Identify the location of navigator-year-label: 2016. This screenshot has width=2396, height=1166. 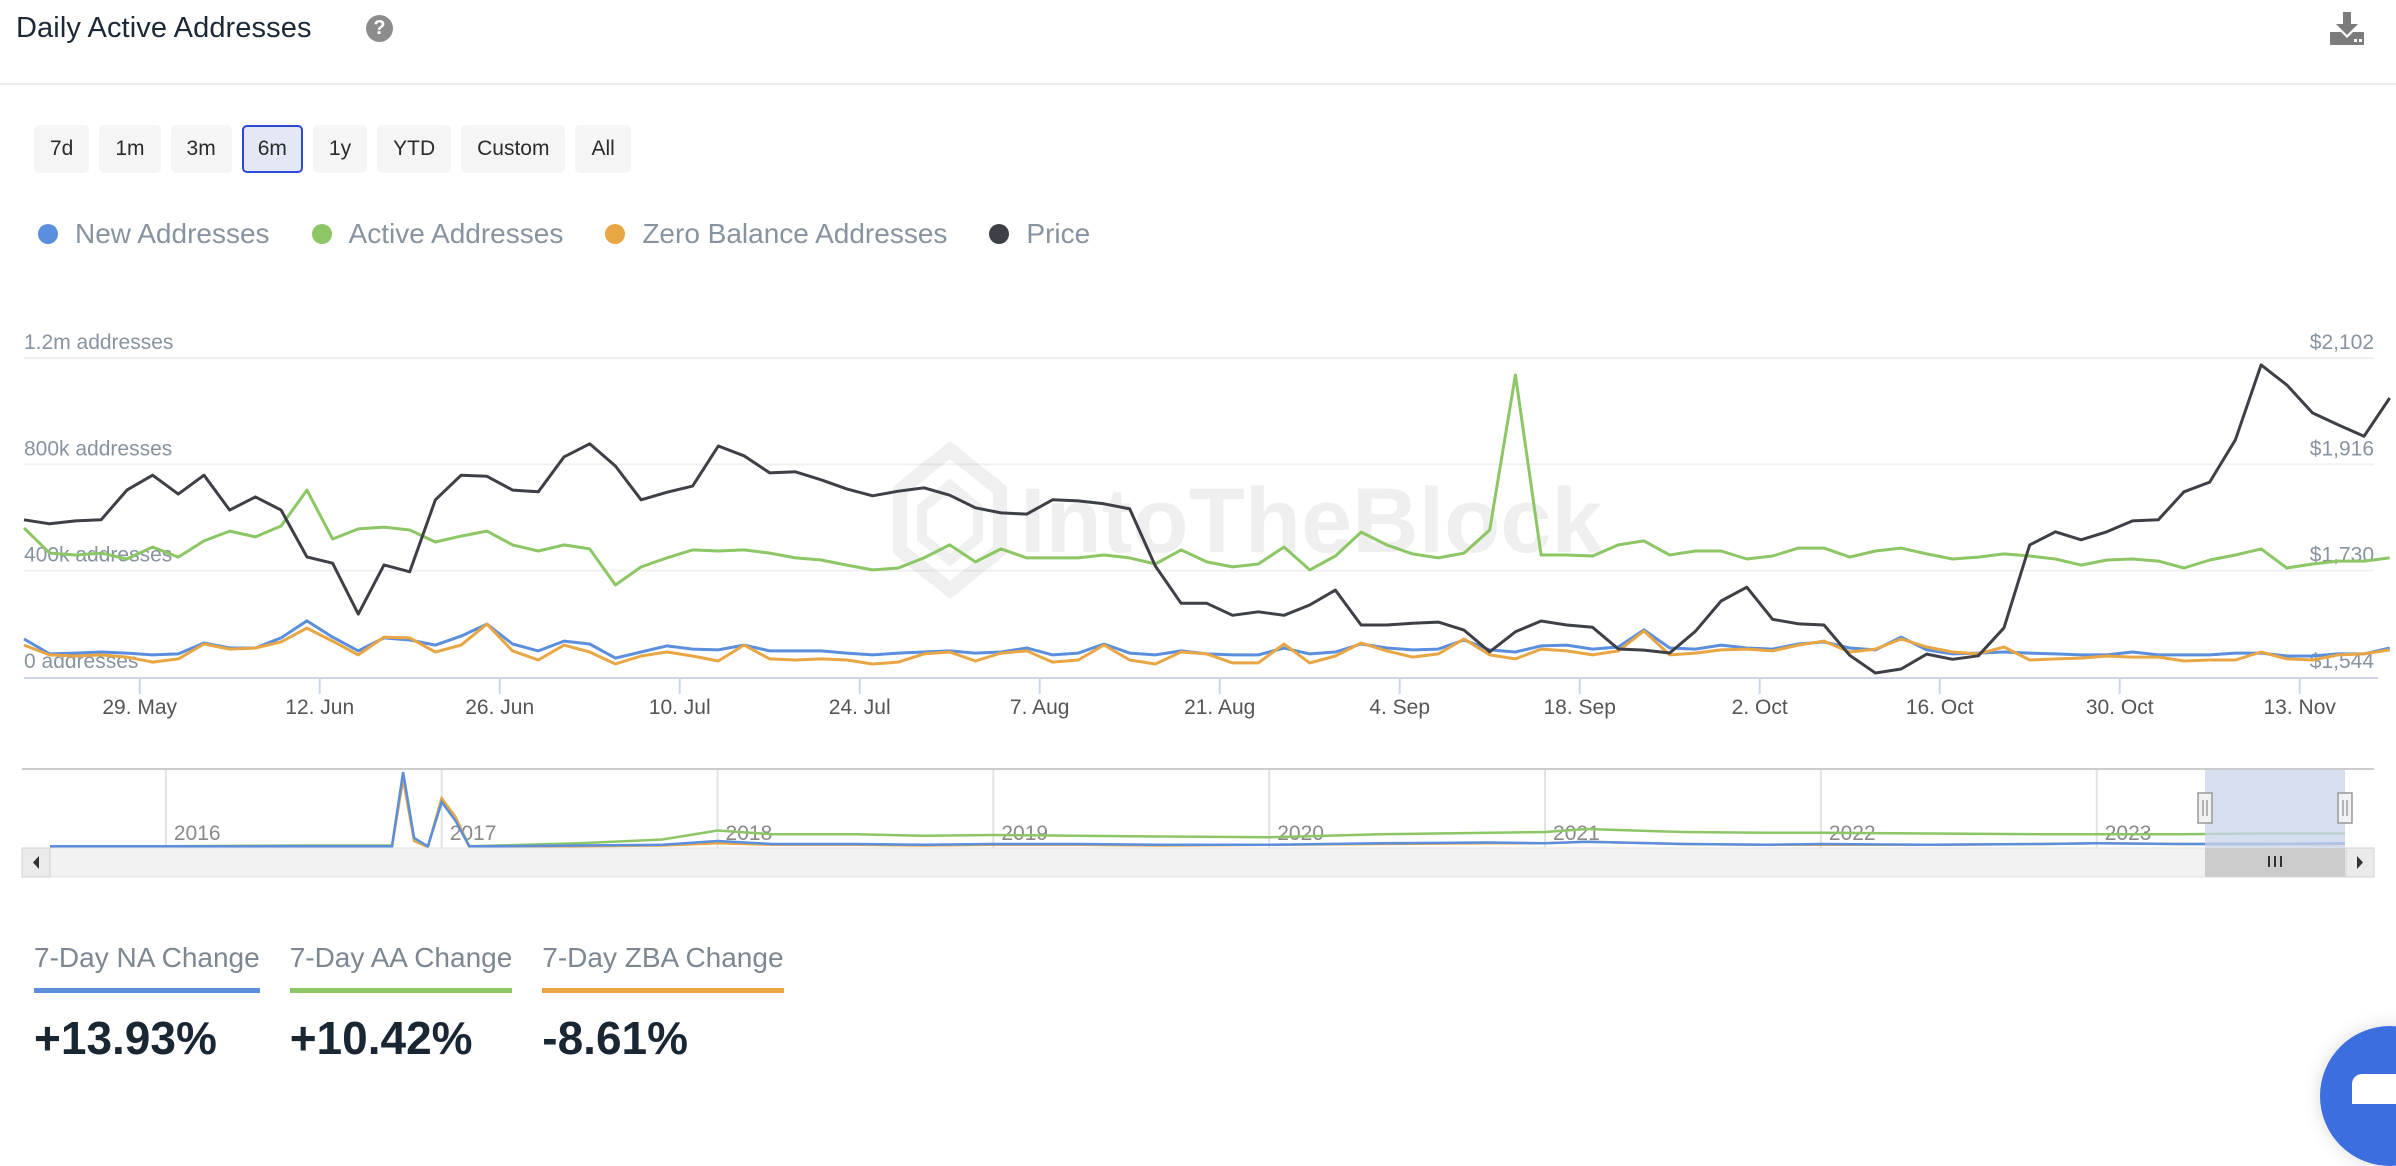
(197, 833).